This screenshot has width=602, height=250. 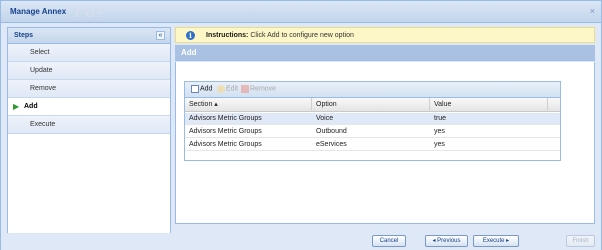 What do you see at coordinates (89, 53) in the screenshot?
I see `step-select: Select` at bounding box center [89, 53].